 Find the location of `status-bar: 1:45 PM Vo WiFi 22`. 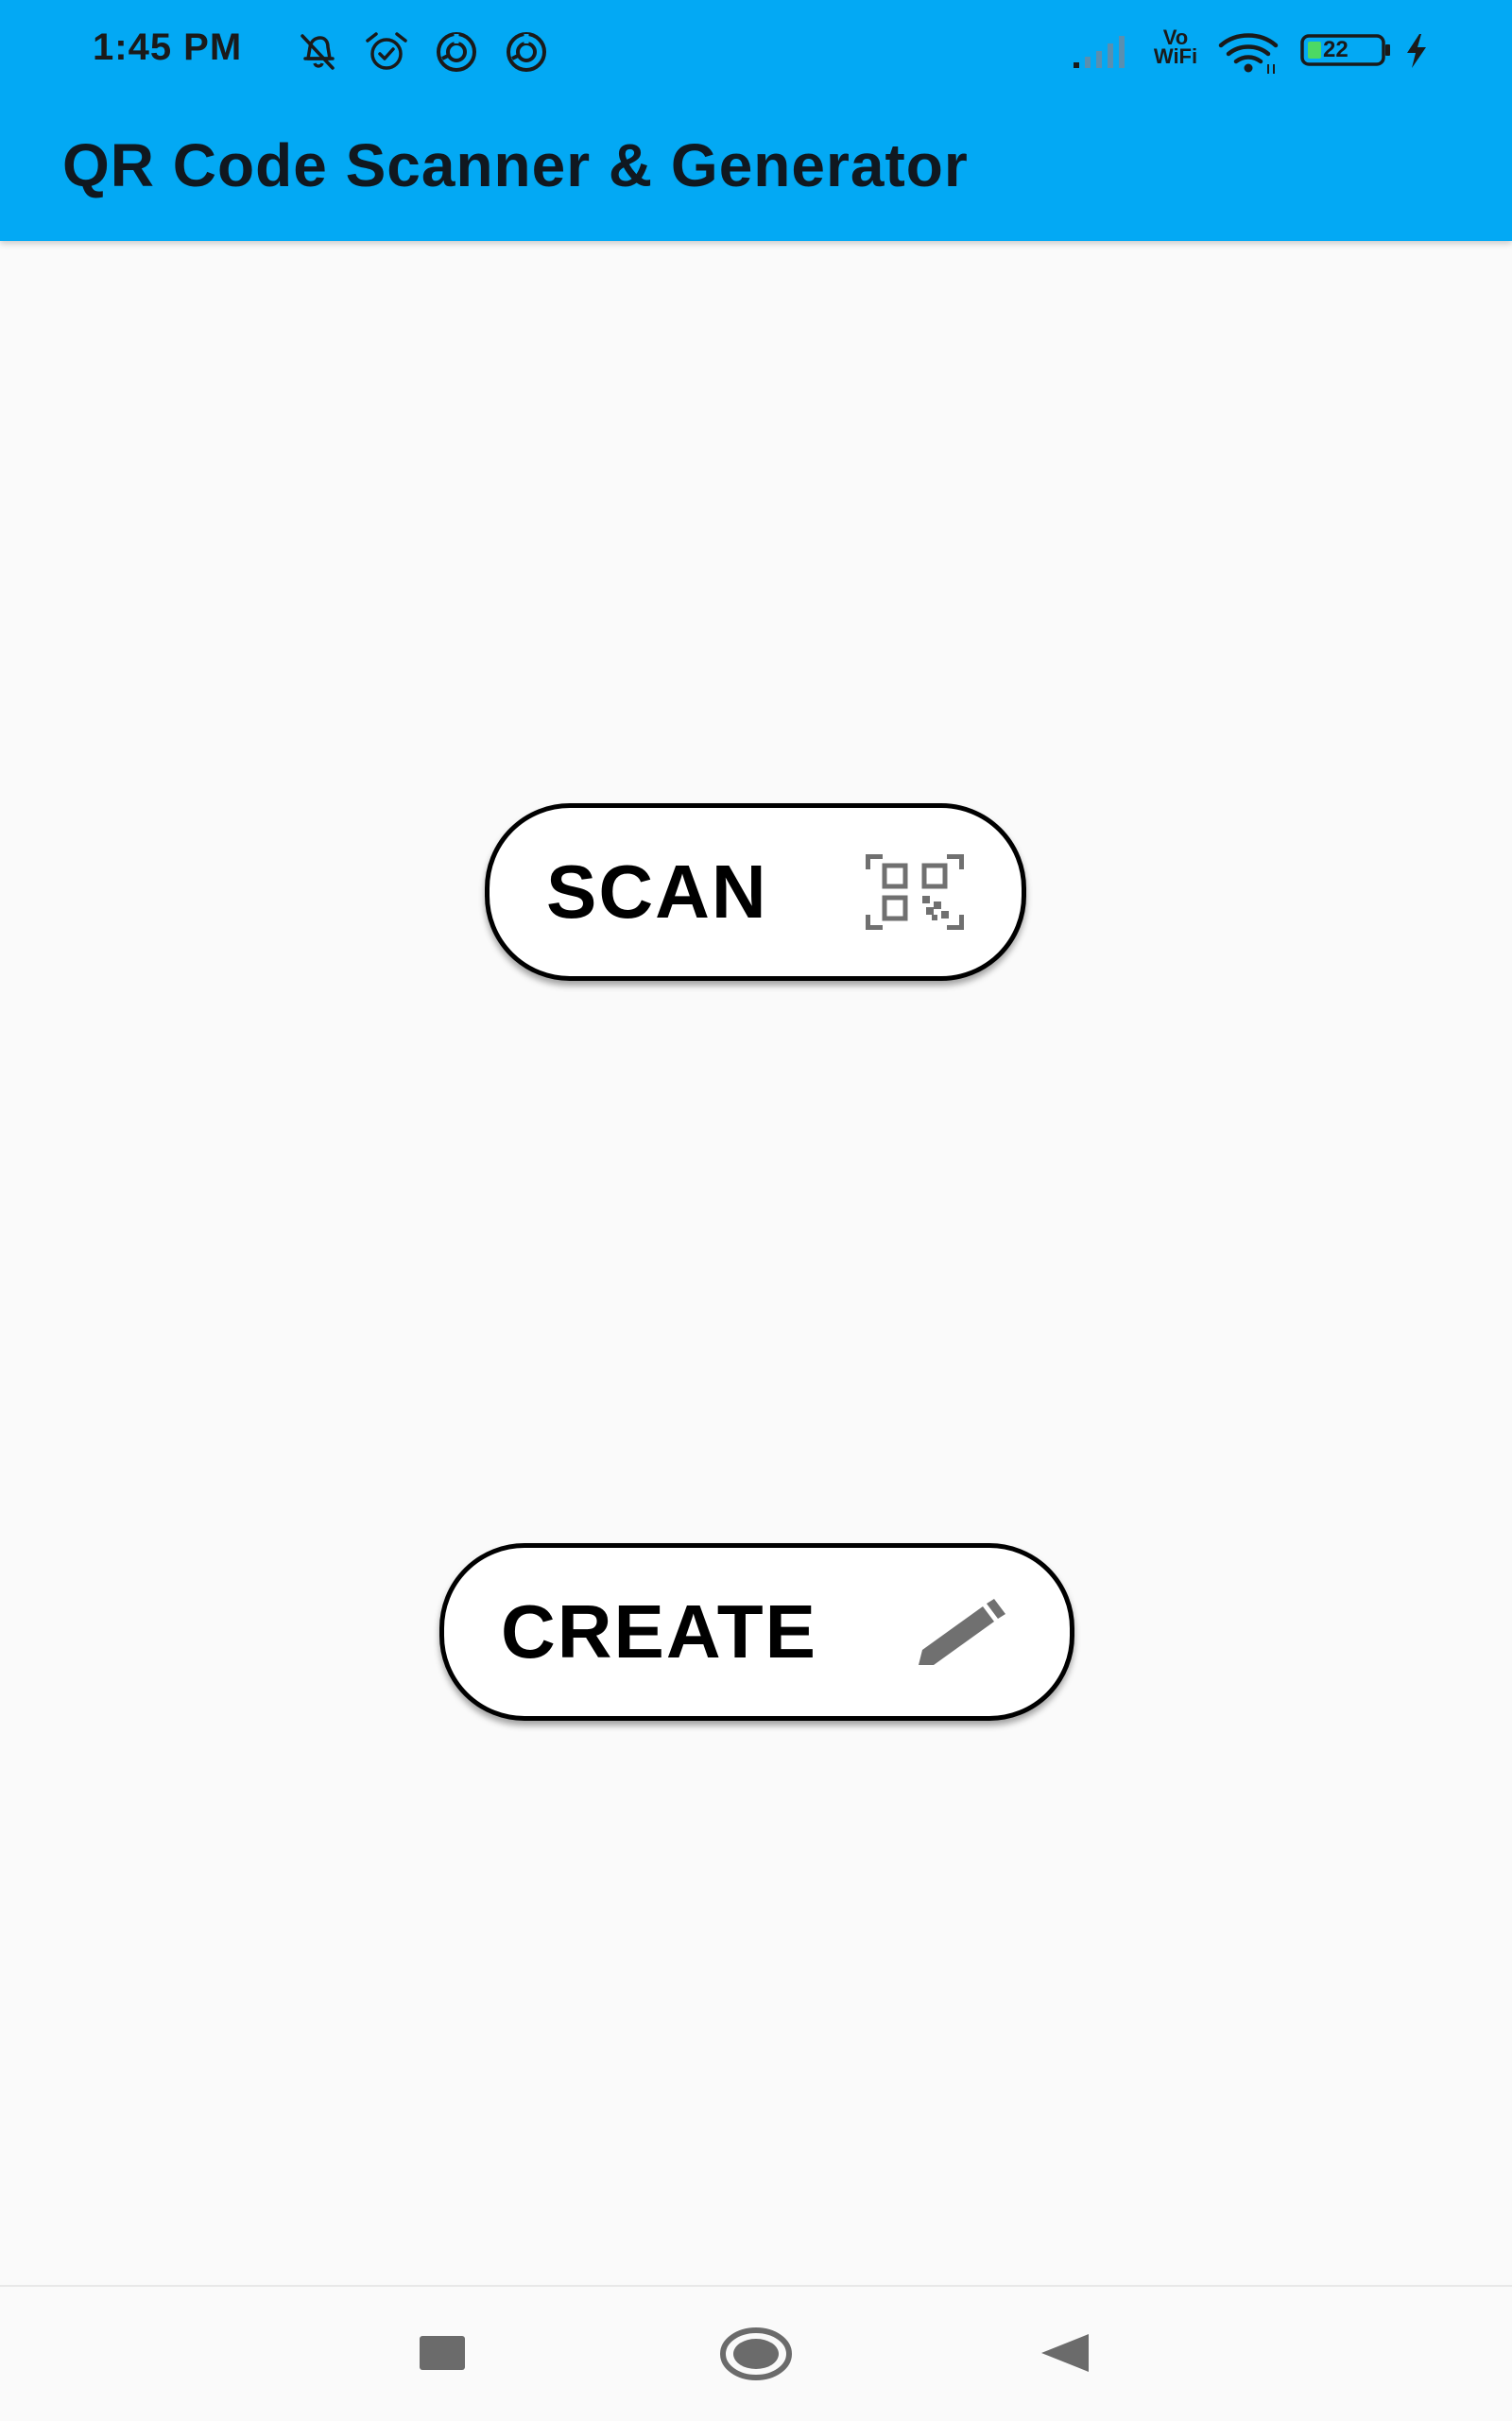

status-bar: 1:45 PM Vo WiFi 22 is located at coordinates (756, 52).